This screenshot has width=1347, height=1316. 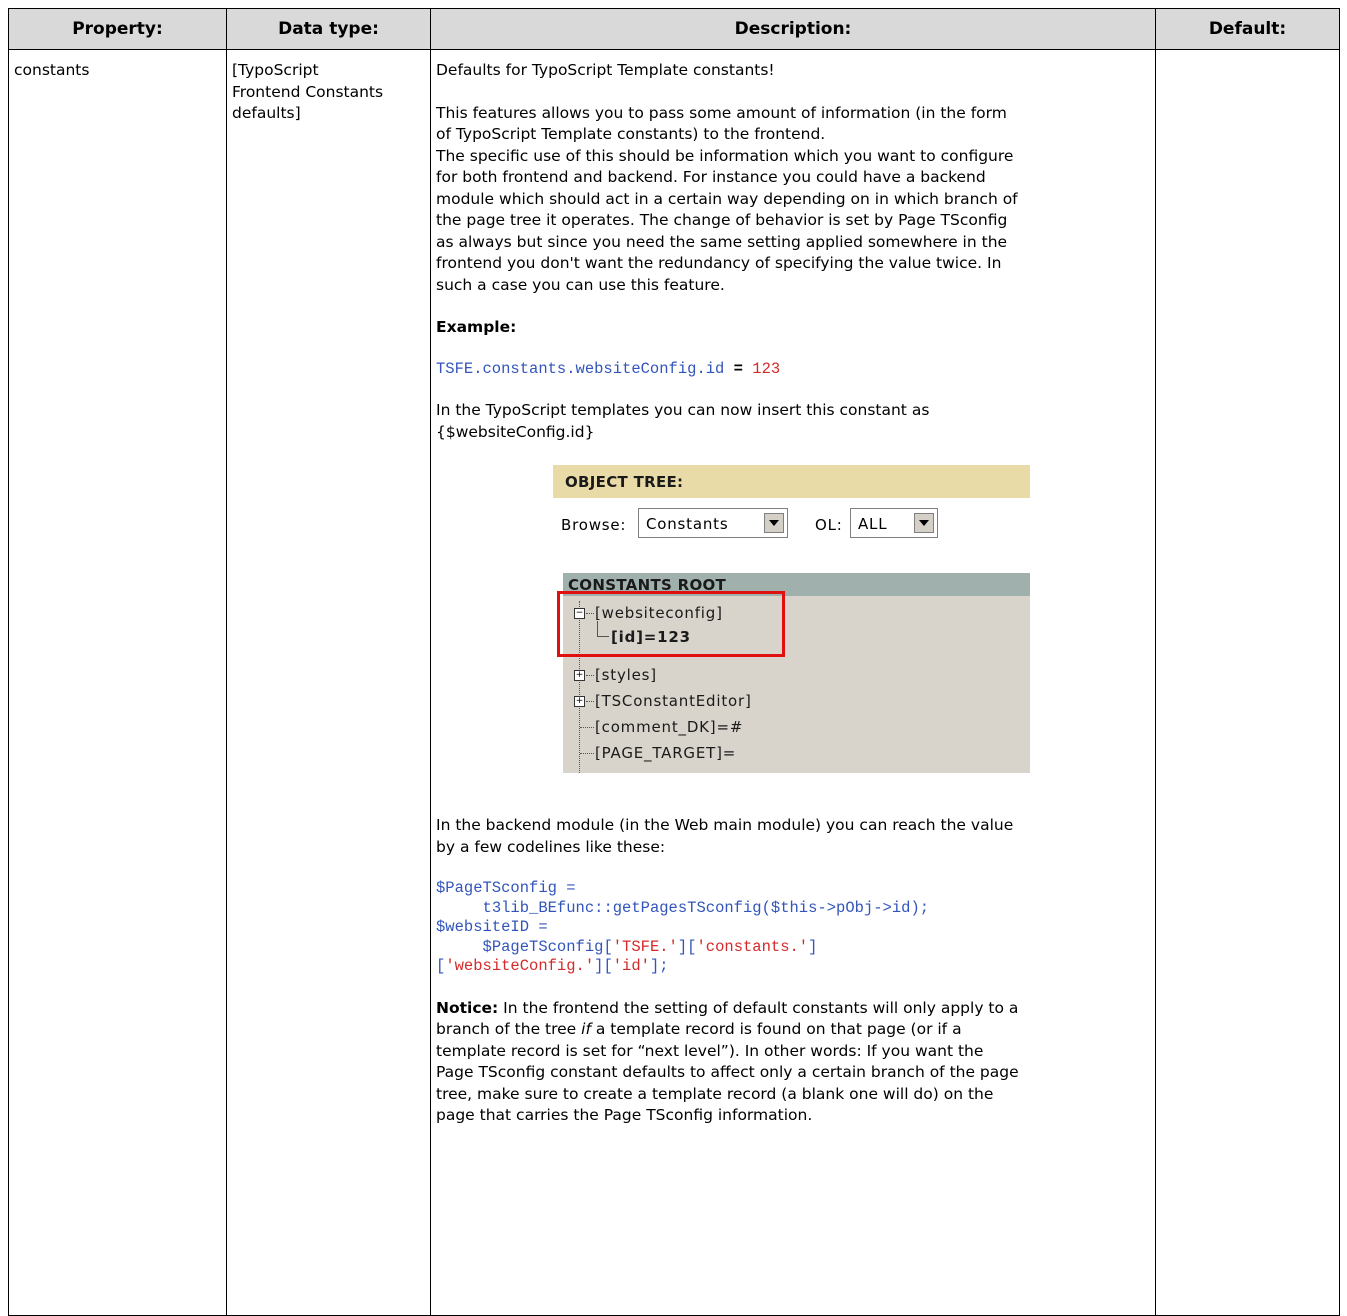 What do you see at coordinates (483, 927) in the screenshot?
I see `code-token: $websiteID` at bounding box center [483, 927].